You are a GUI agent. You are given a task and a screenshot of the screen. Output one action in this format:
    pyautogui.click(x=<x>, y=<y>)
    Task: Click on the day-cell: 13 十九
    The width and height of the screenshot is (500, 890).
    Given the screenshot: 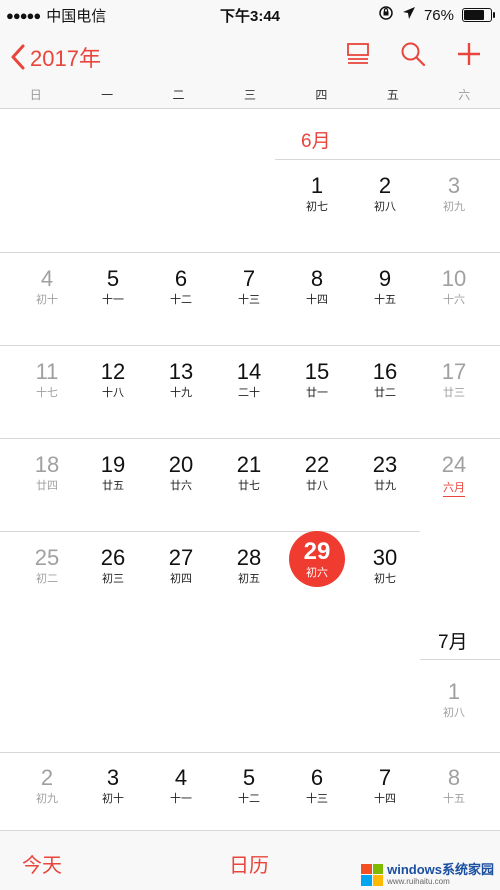 What is the action you would take?
    pyautogui.click(x=181, y=379)
    